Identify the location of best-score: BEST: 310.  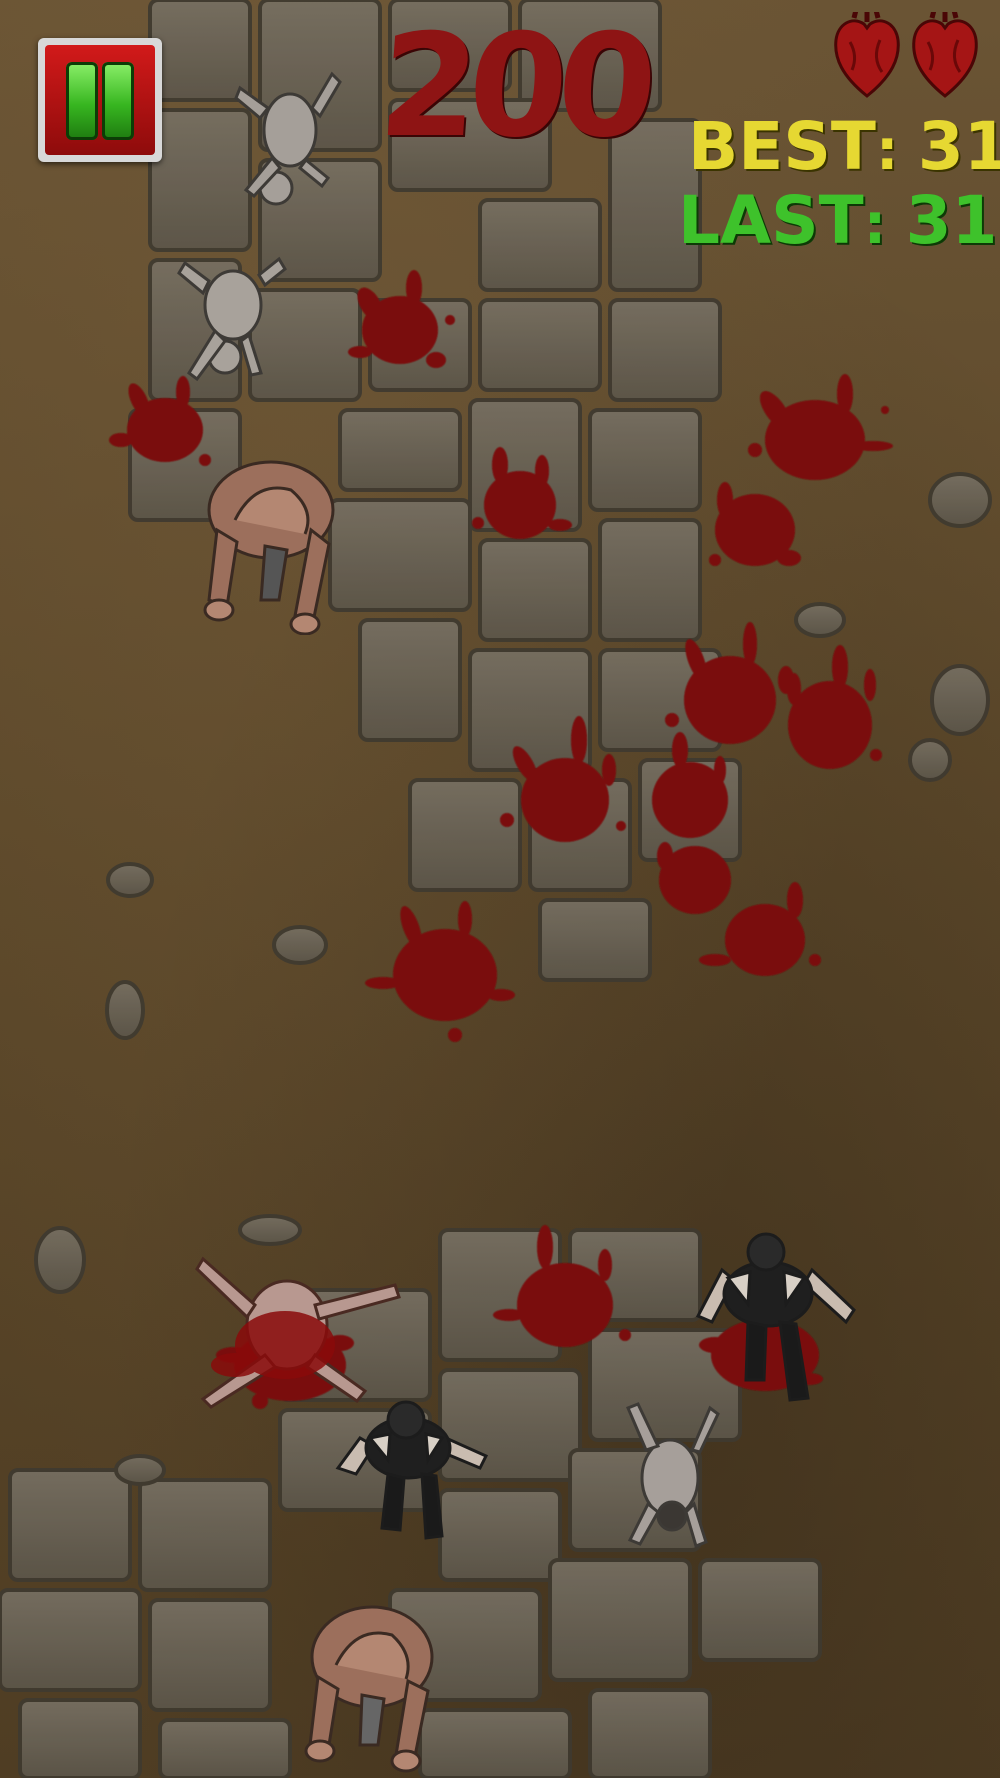
(844, 149).